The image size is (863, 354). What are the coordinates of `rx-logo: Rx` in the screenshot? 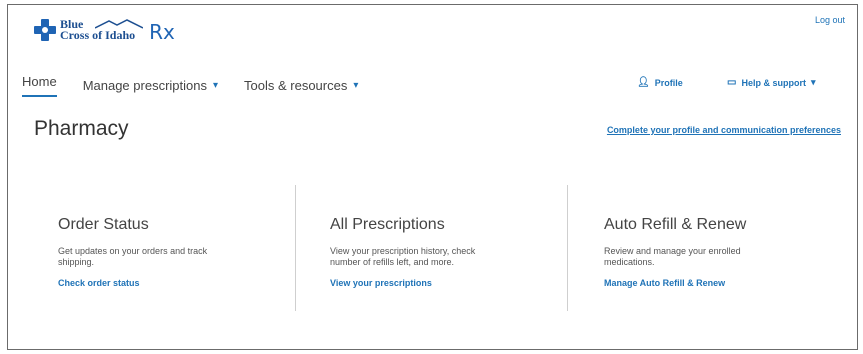 It's located at (162, 32).